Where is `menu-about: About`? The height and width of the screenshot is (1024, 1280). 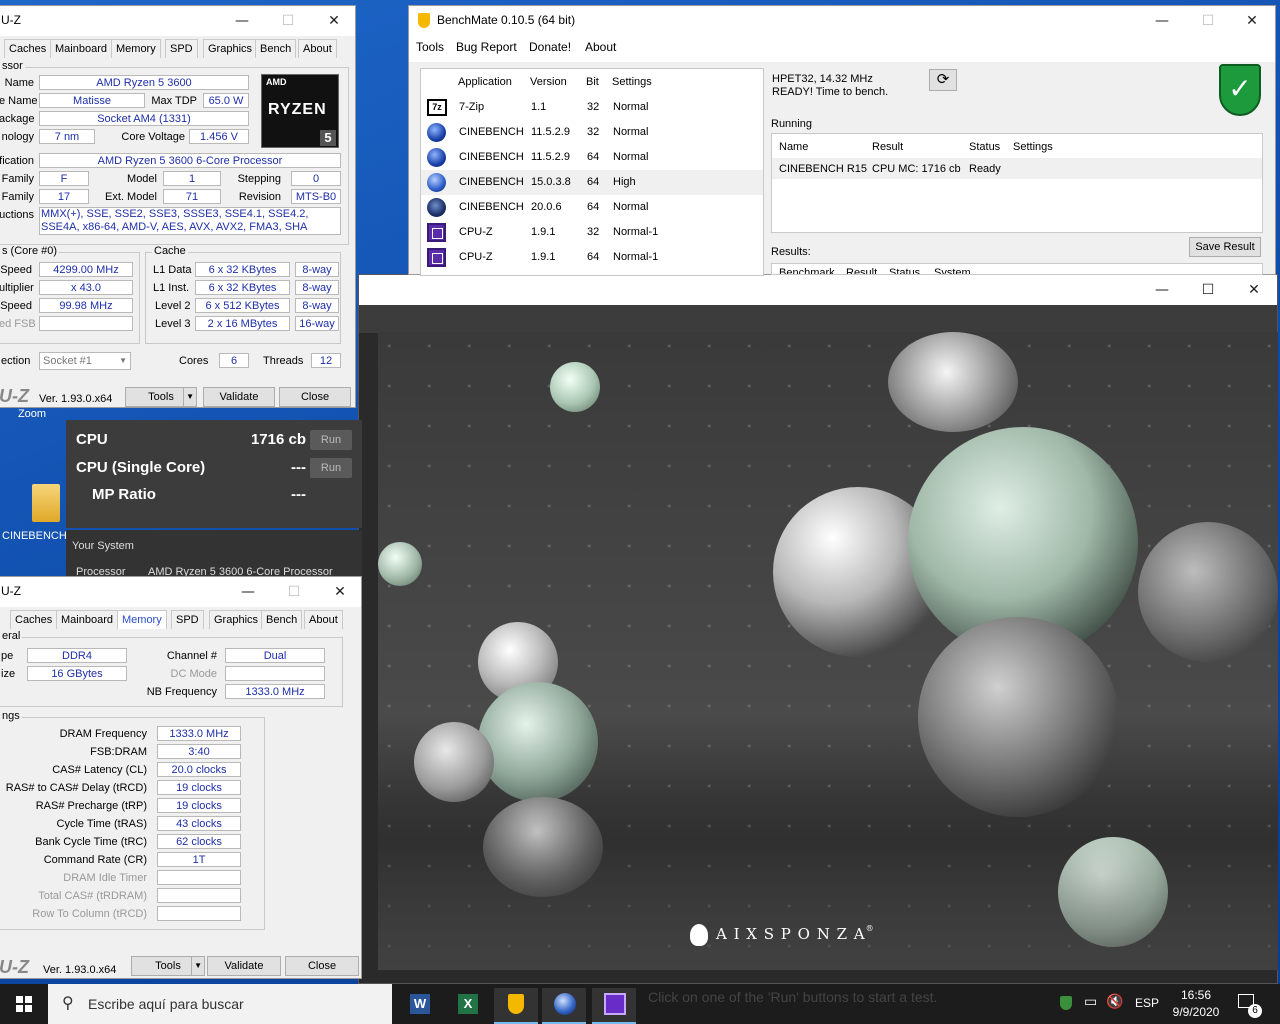
menu-about: About is located at coordinates (600, 47).